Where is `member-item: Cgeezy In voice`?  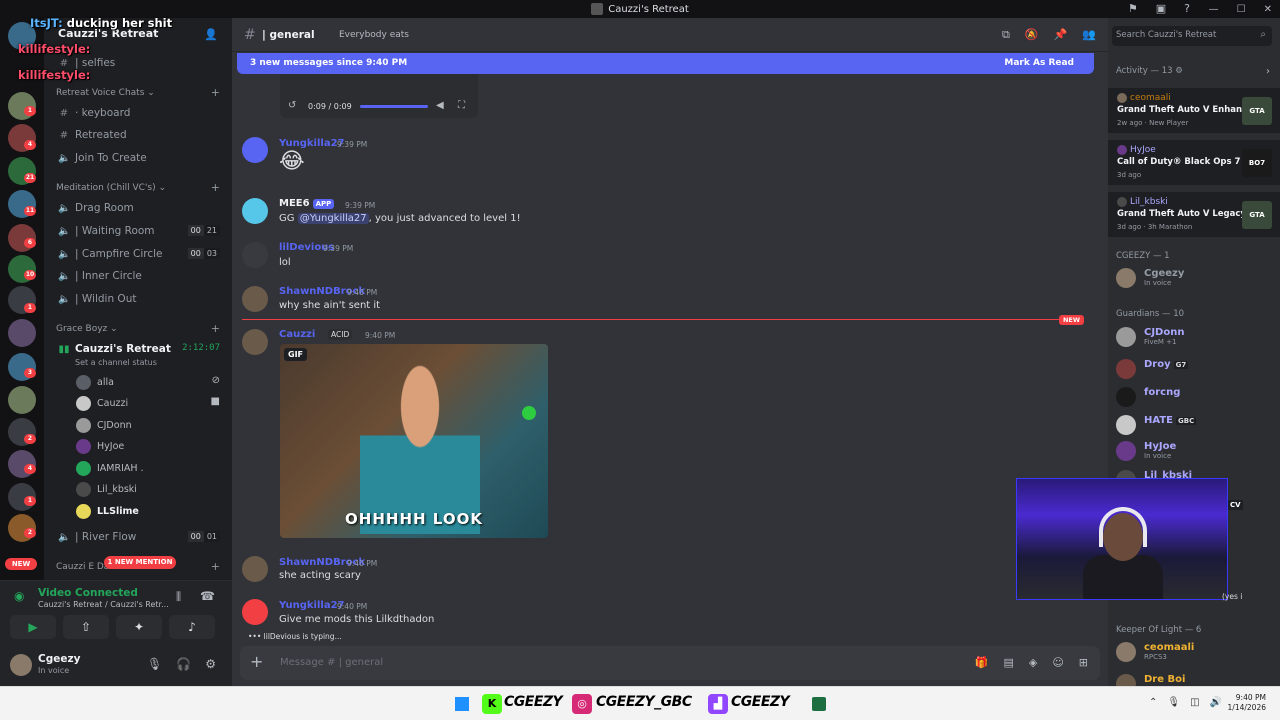
member-item: Cgeezy In voice is located at coordinates (1150, 278).